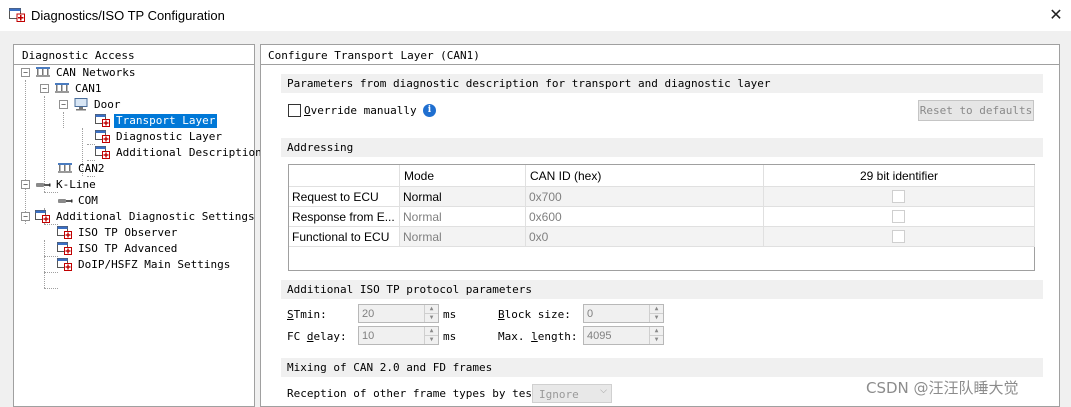  I want to click on block-size-spin-buttons: ▲ ▼, so click(656, 313).